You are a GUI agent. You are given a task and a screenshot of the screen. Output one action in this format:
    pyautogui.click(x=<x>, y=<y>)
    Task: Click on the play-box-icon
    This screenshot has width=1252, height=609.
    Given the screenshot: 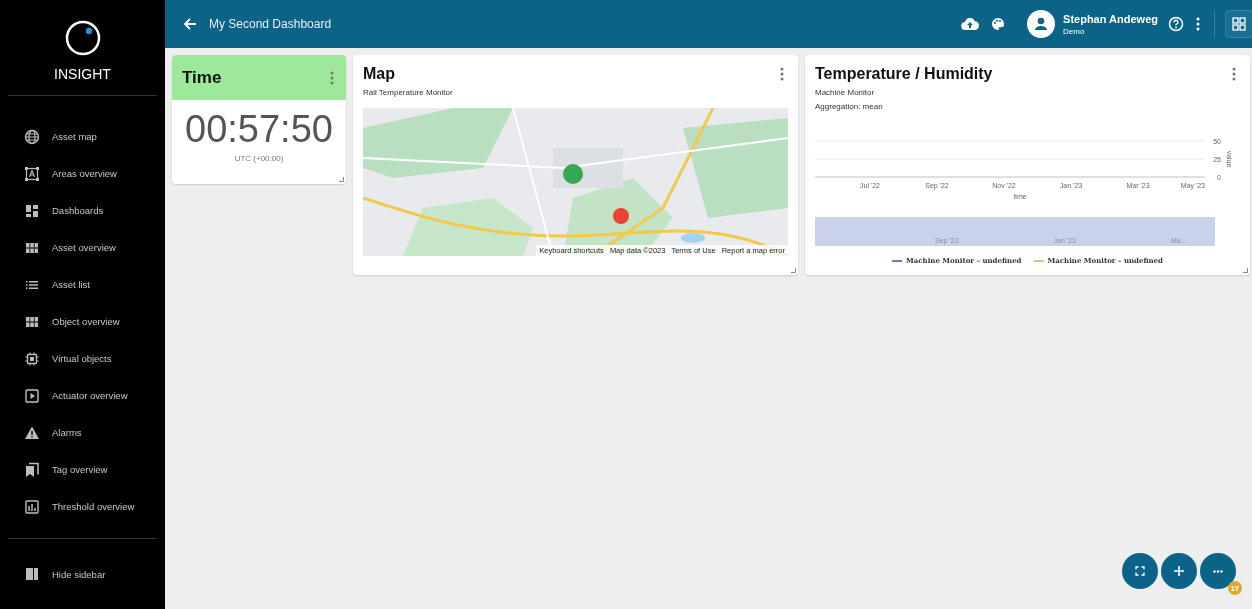 What is the action you would take?
    pyautogui.click(x=32, y=395)
    